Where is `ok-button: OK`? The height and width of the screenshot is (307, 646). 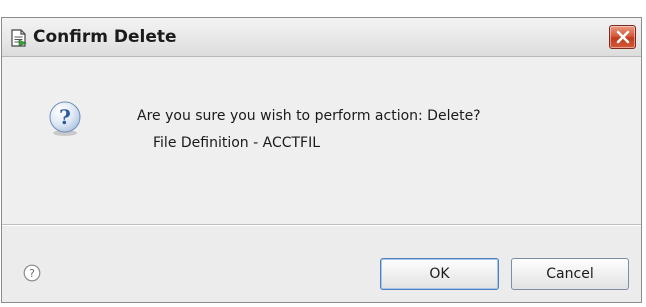 ok-button: OK is located at coordinates (439, 274).